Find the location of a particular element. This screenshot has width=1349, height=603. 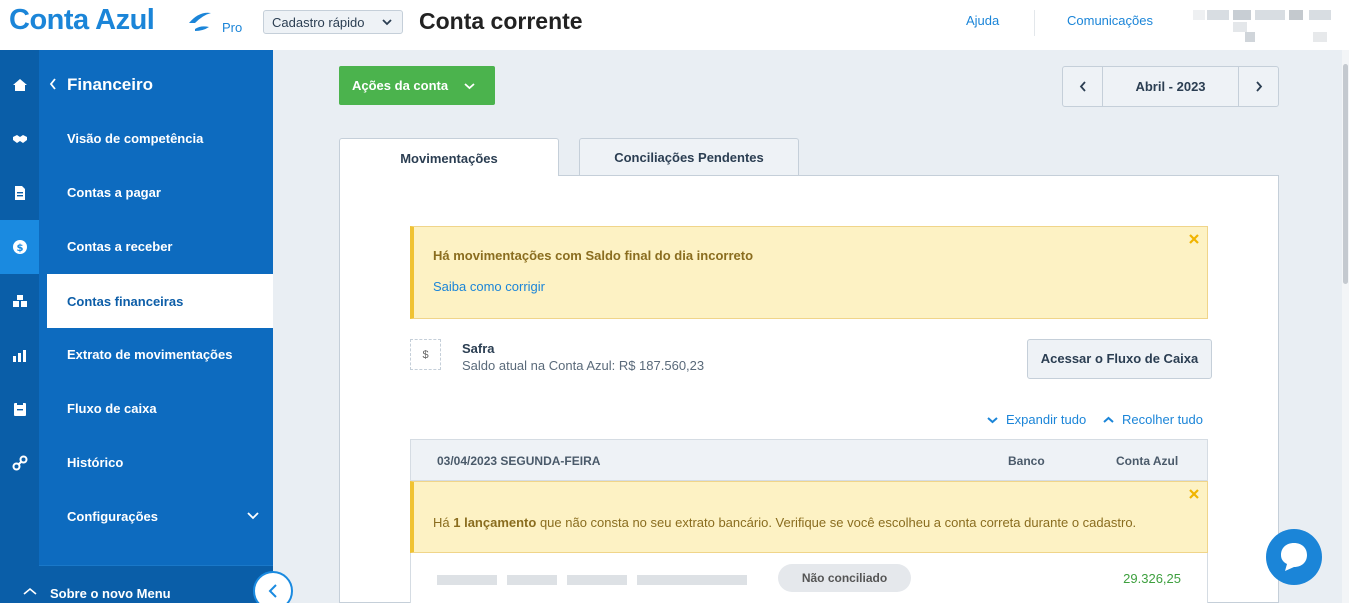

document-icon is located at coordinates (19, 193).